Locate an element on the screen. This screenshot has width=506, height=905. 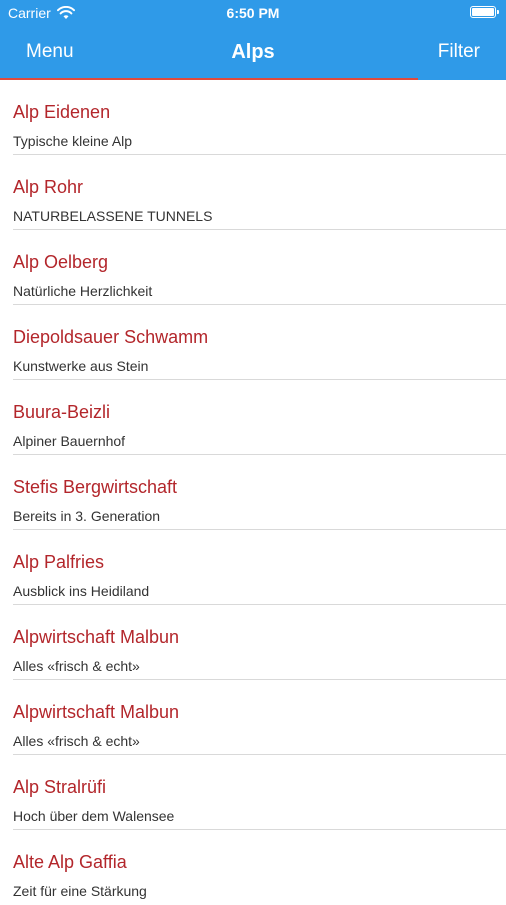
item-title: Alp Palfries is located at coordinates (59, 562).